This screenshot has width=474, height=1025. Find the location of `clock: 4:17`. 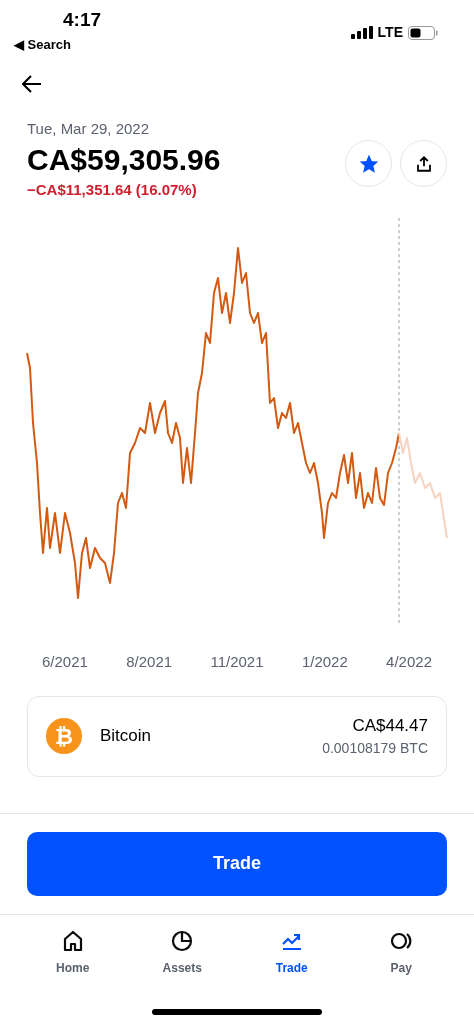

clock: 4:17 is located at coordinates (82, 19).